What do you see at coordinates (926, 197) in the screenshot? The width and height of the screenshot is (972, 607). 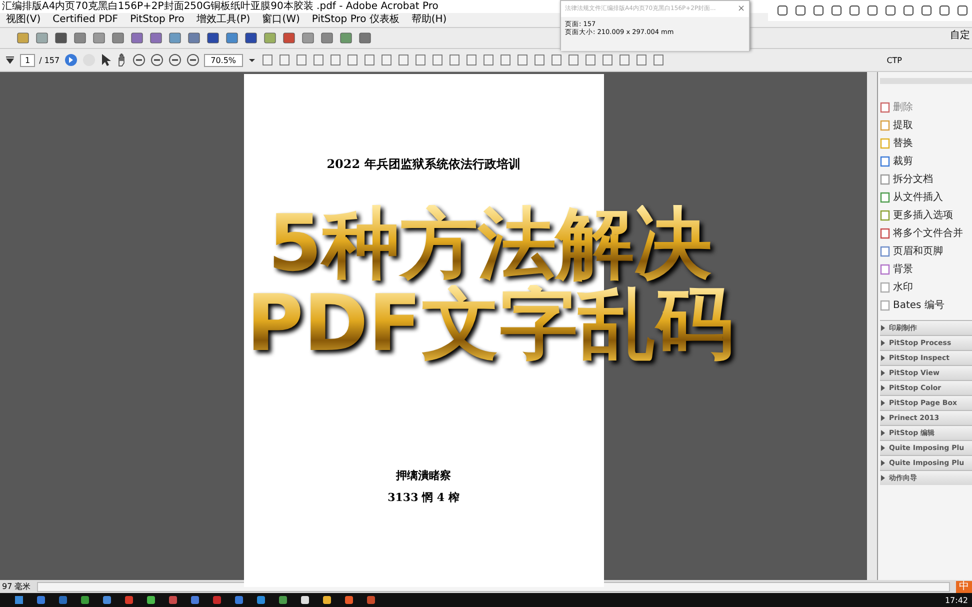 I see `panel-item: 从文件插入` at bounding box center [926, 197].